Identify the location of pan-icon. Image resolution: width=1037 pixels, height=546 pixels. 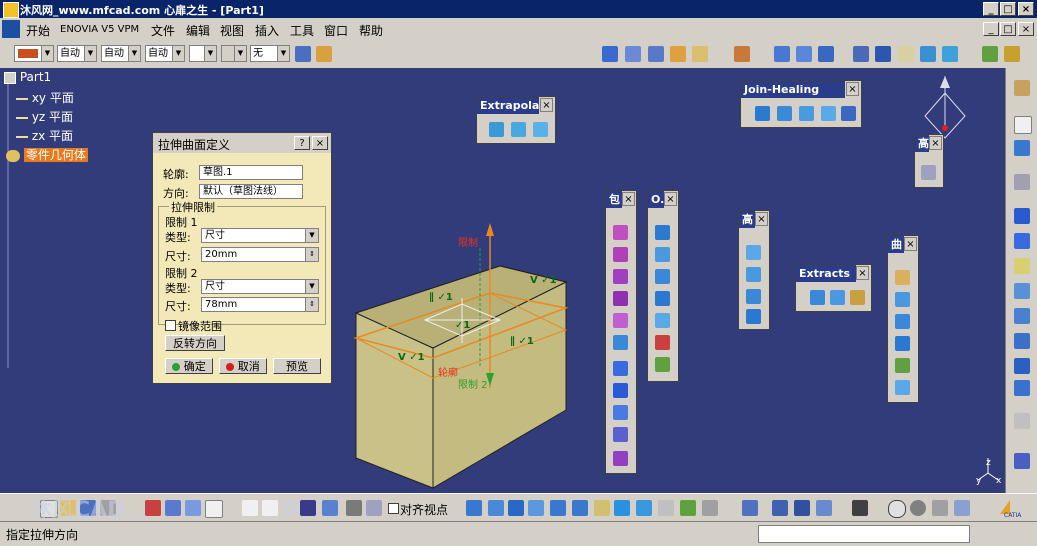
(826, 54).